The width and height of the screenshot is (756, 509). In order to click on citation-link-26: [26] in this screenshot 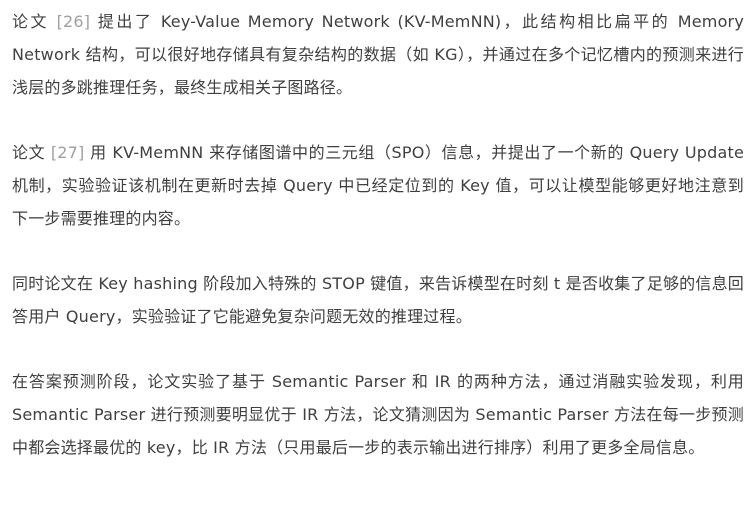, I will do `click(74, 21)`.